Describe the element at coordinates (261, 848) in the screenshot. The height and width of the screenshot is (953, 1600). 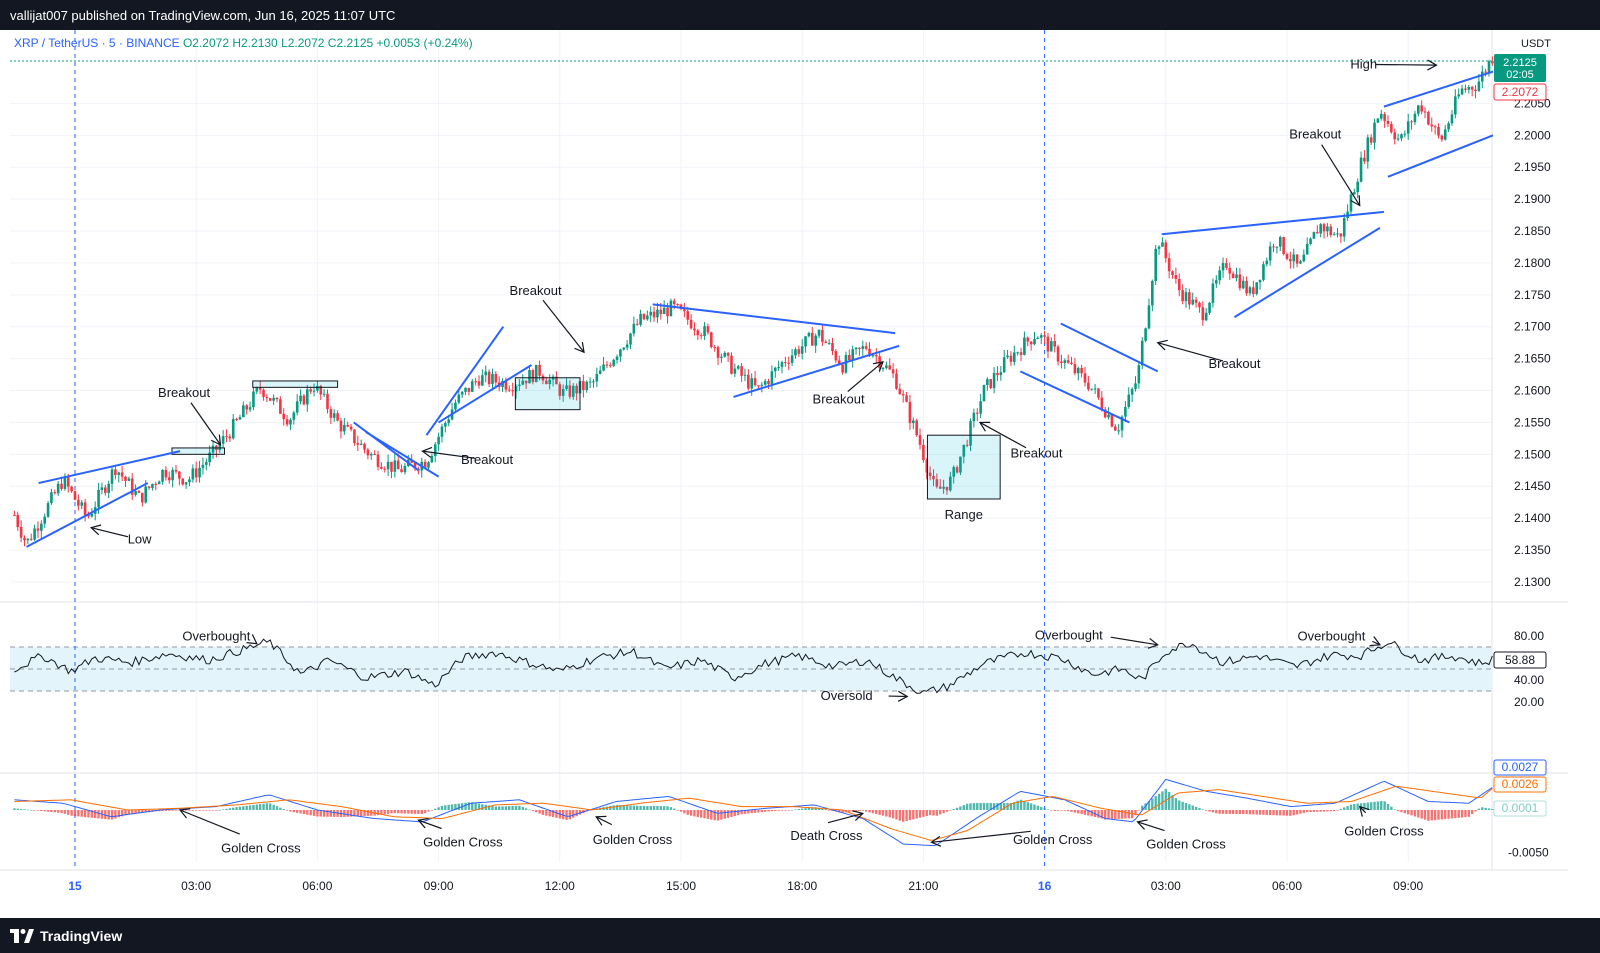
I see `annotation-label: Golden Cross` at that location.